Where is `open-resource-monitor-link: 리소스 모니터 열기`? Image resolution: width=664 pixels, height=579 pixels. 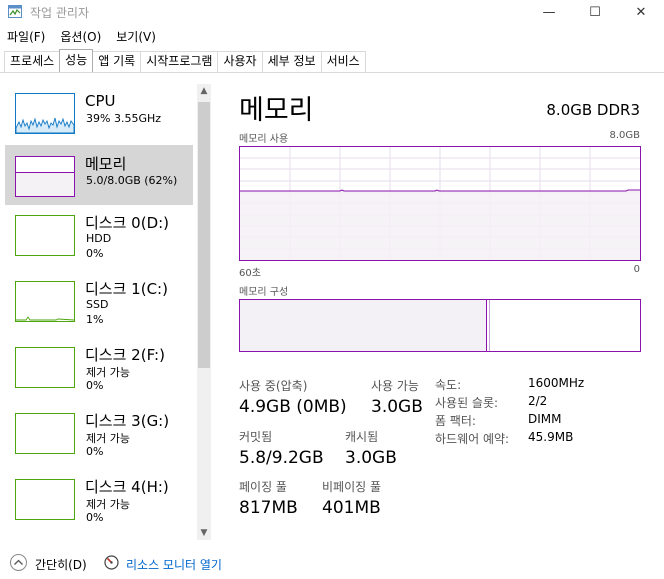
open-resource-monitor-link: 리소스 모니터 열기 is located at coordinates (174, 564).